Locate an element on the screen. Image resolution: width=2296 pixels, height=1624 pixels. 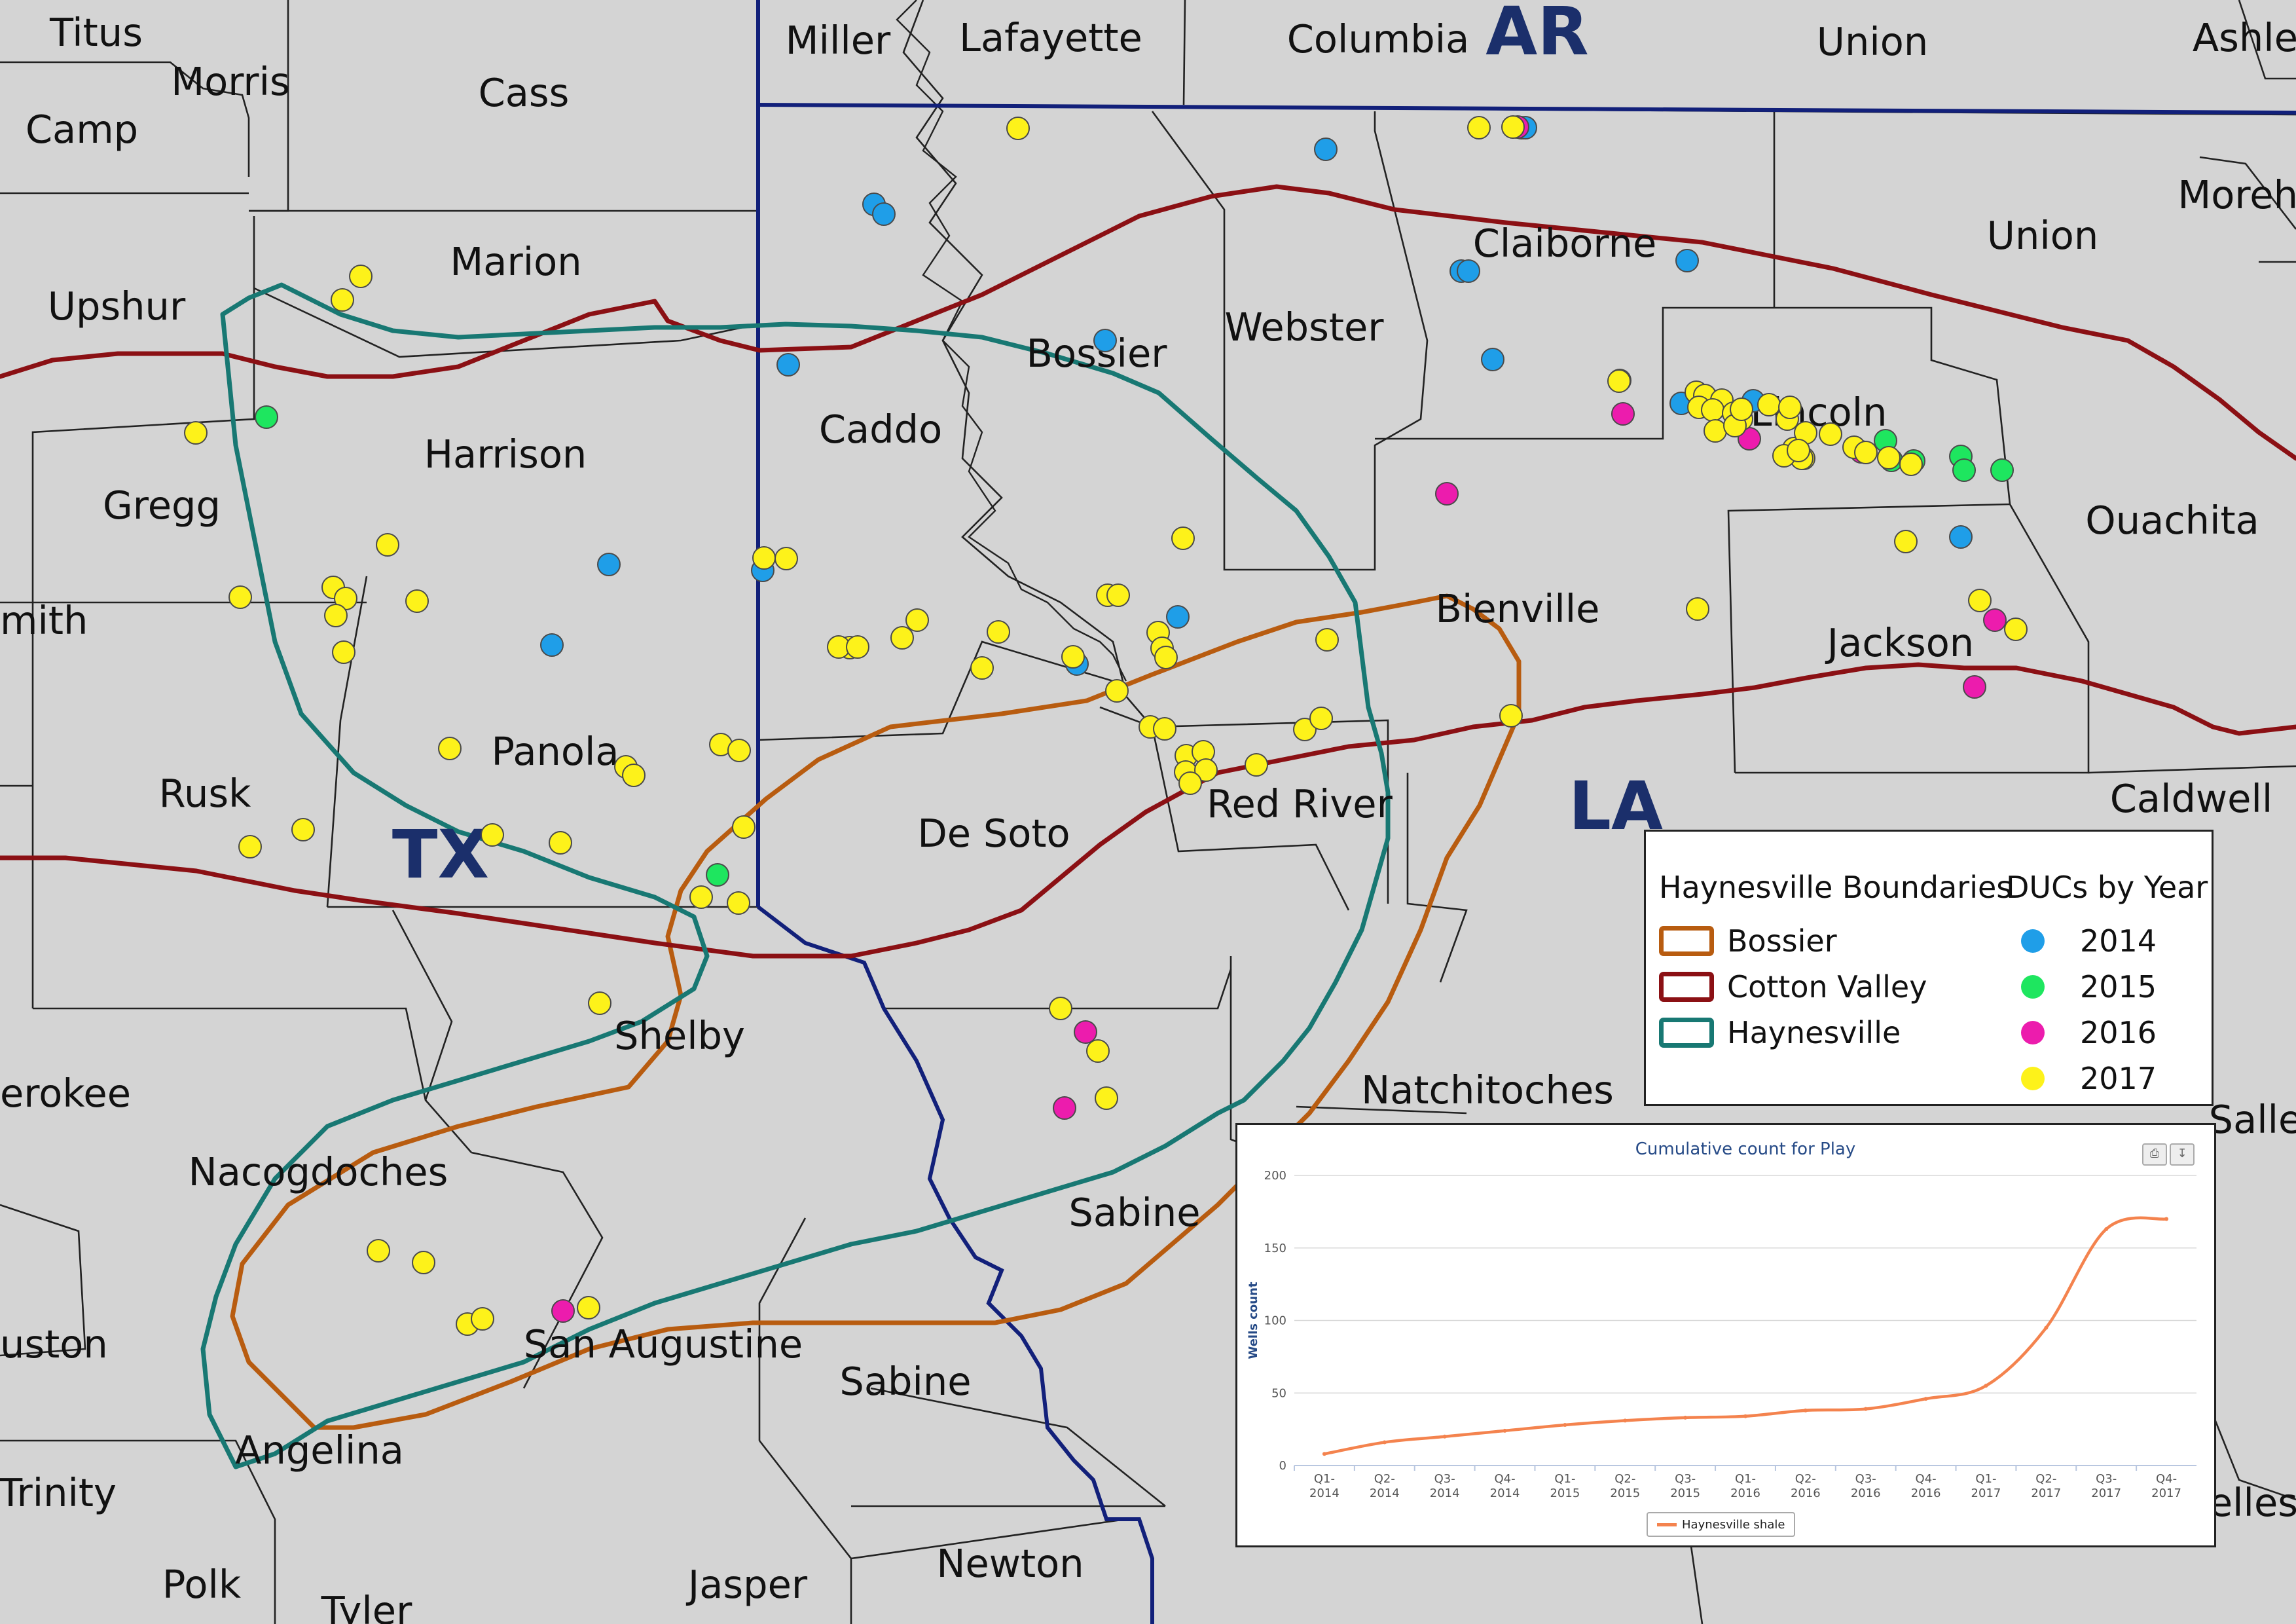
county-label-marion: Marion is located at coordinates (515, 261).